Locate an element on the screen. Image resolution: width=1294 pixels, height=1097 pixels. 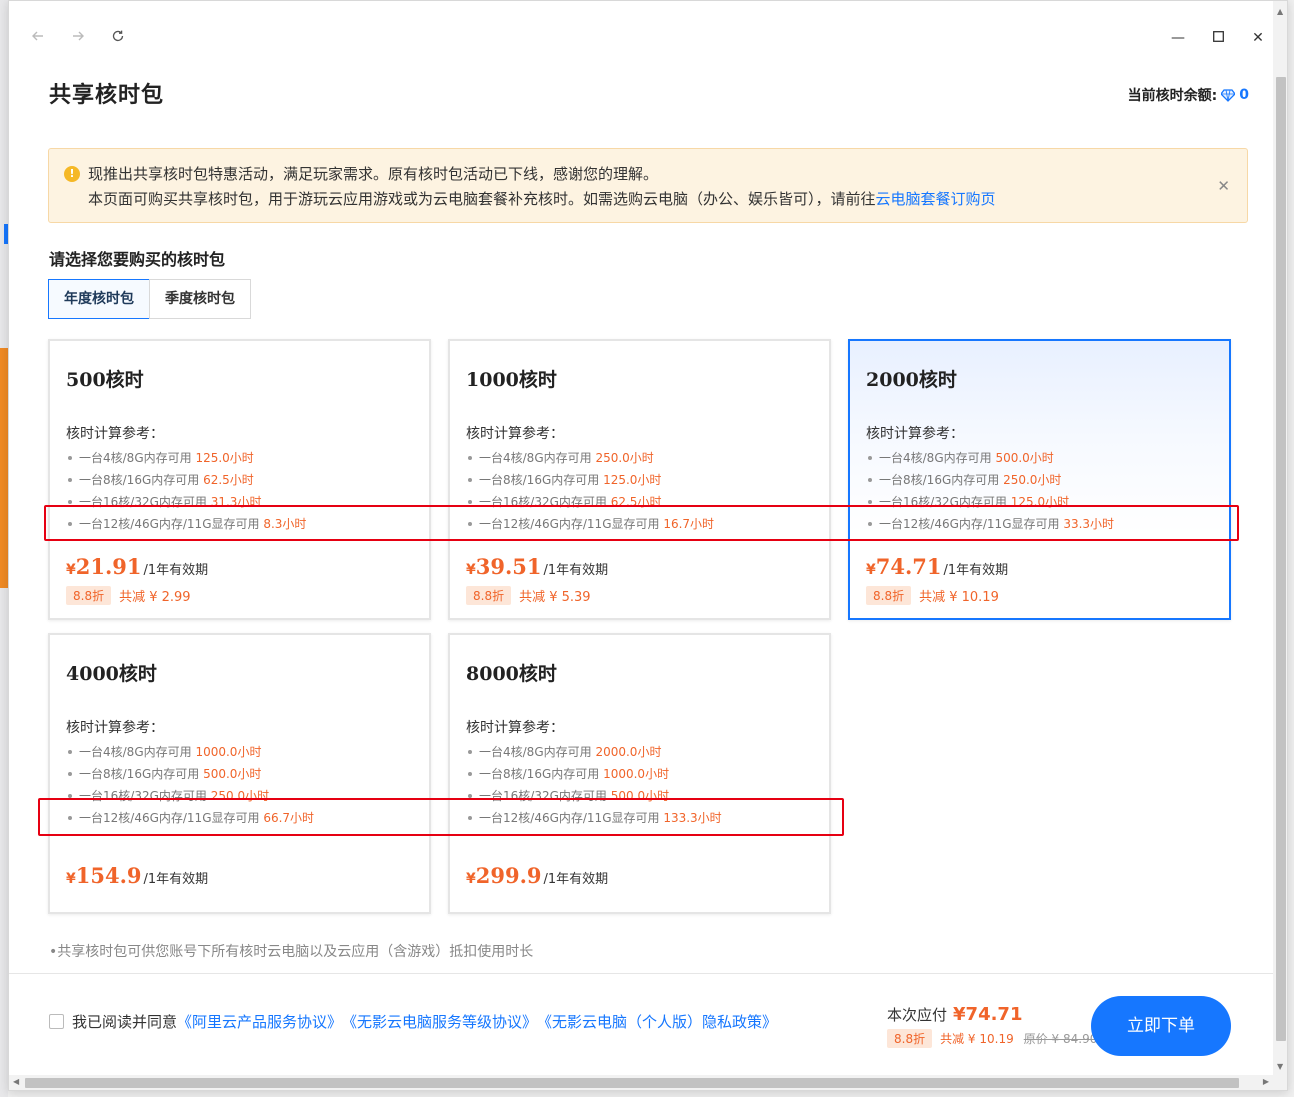
scroll-left-icon: ◀ is located at coordinates (16, 1081).